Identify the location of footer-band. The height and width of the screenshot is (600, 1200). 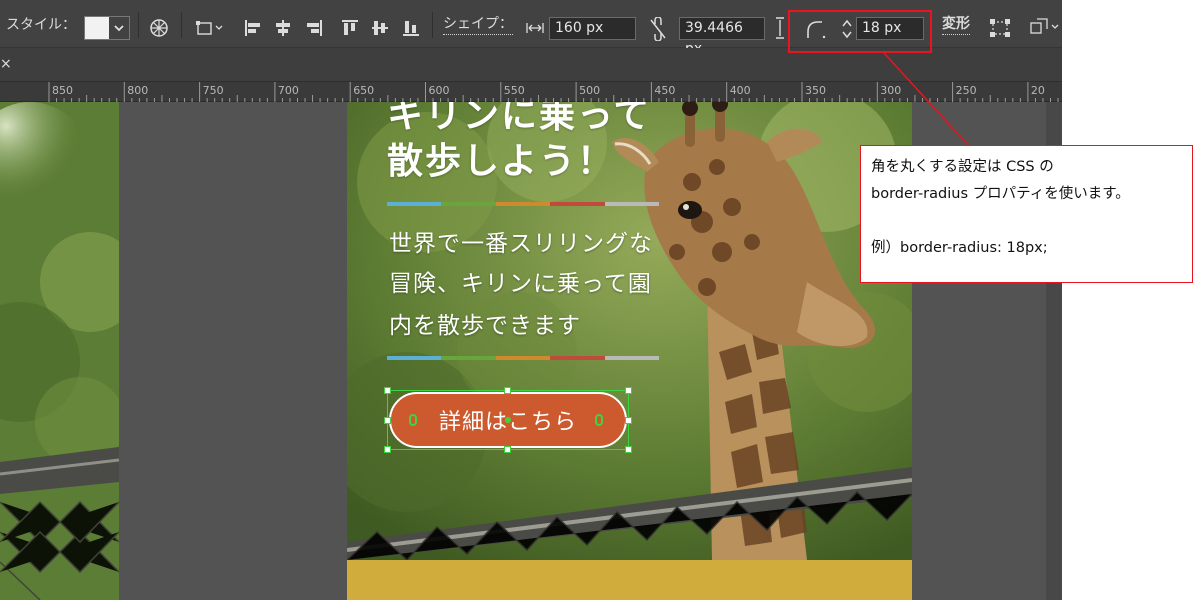
(629, 580).